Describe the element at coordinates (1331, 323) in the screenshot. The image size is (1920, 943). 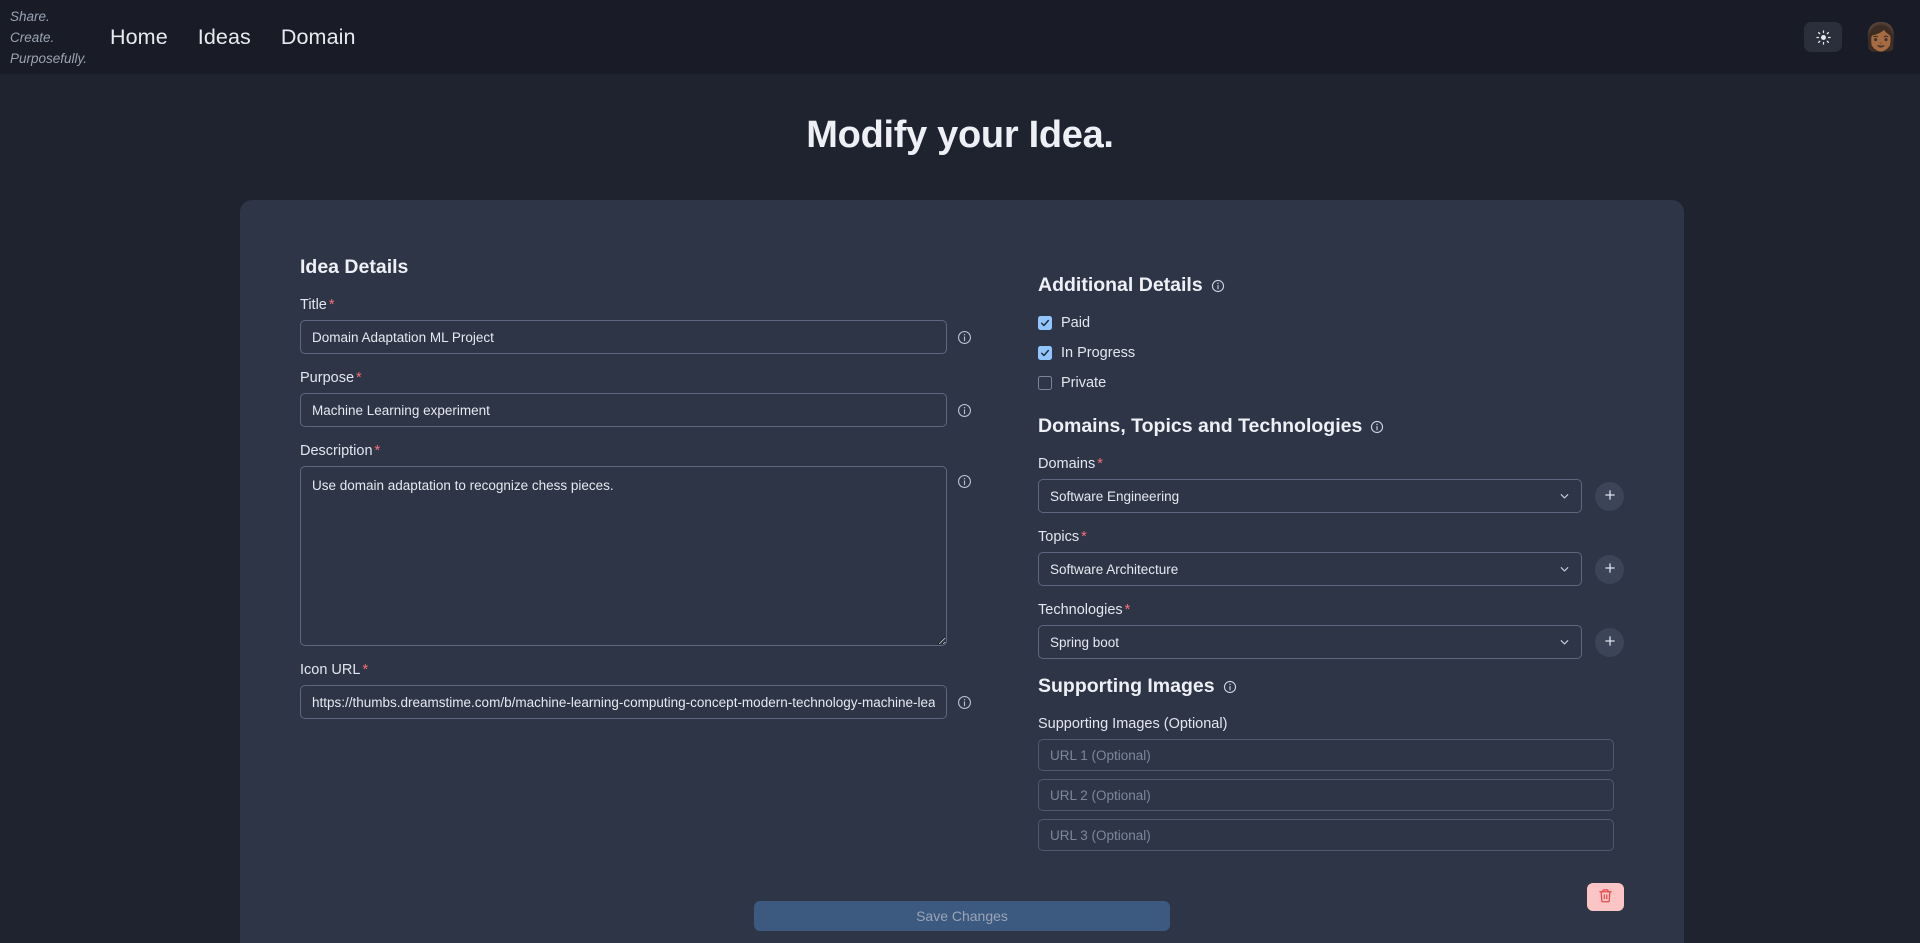
I see `checkbox-row-paid: Paid` at that location.